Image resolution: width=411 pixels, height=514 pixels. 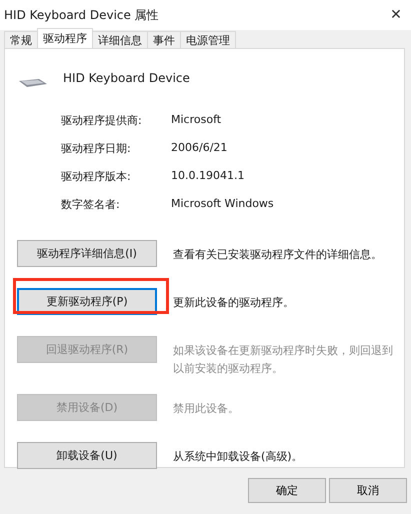 What do you see at coordinates (96, 176) in the screenshot?
I see `property-label: 驱动程序版本:` at bounding box center [96, 176].